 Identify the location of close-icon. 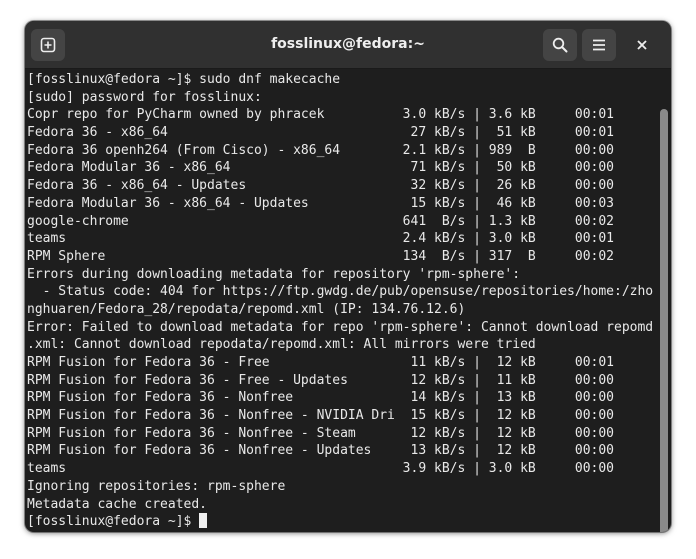
(642, 45).